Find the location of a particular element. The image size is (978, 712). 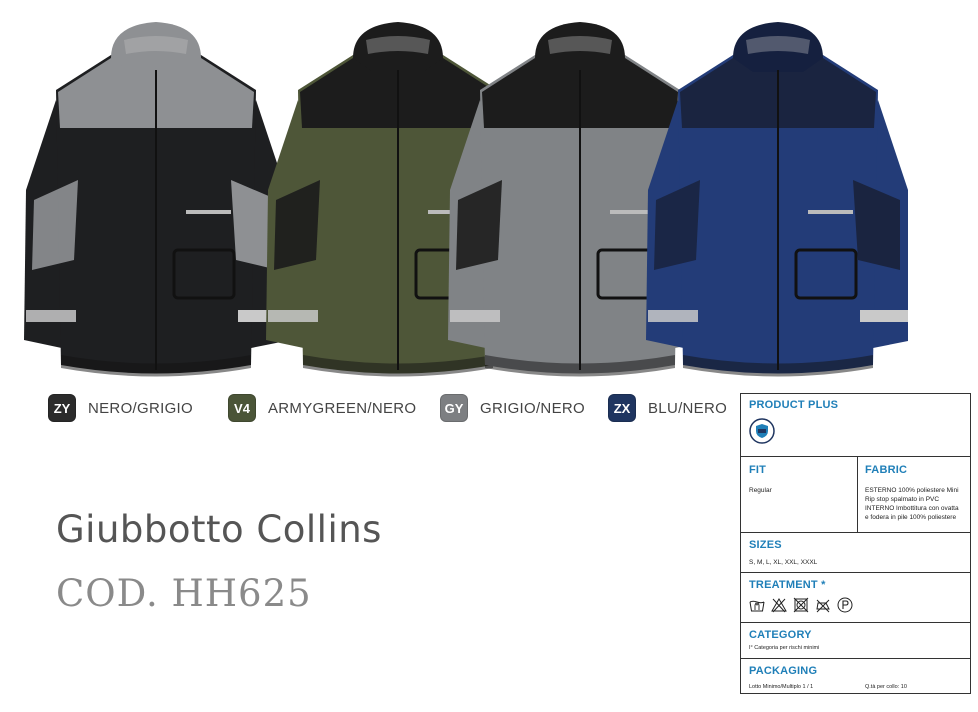

no-bleach-icon is located at coordinates (779, 605).